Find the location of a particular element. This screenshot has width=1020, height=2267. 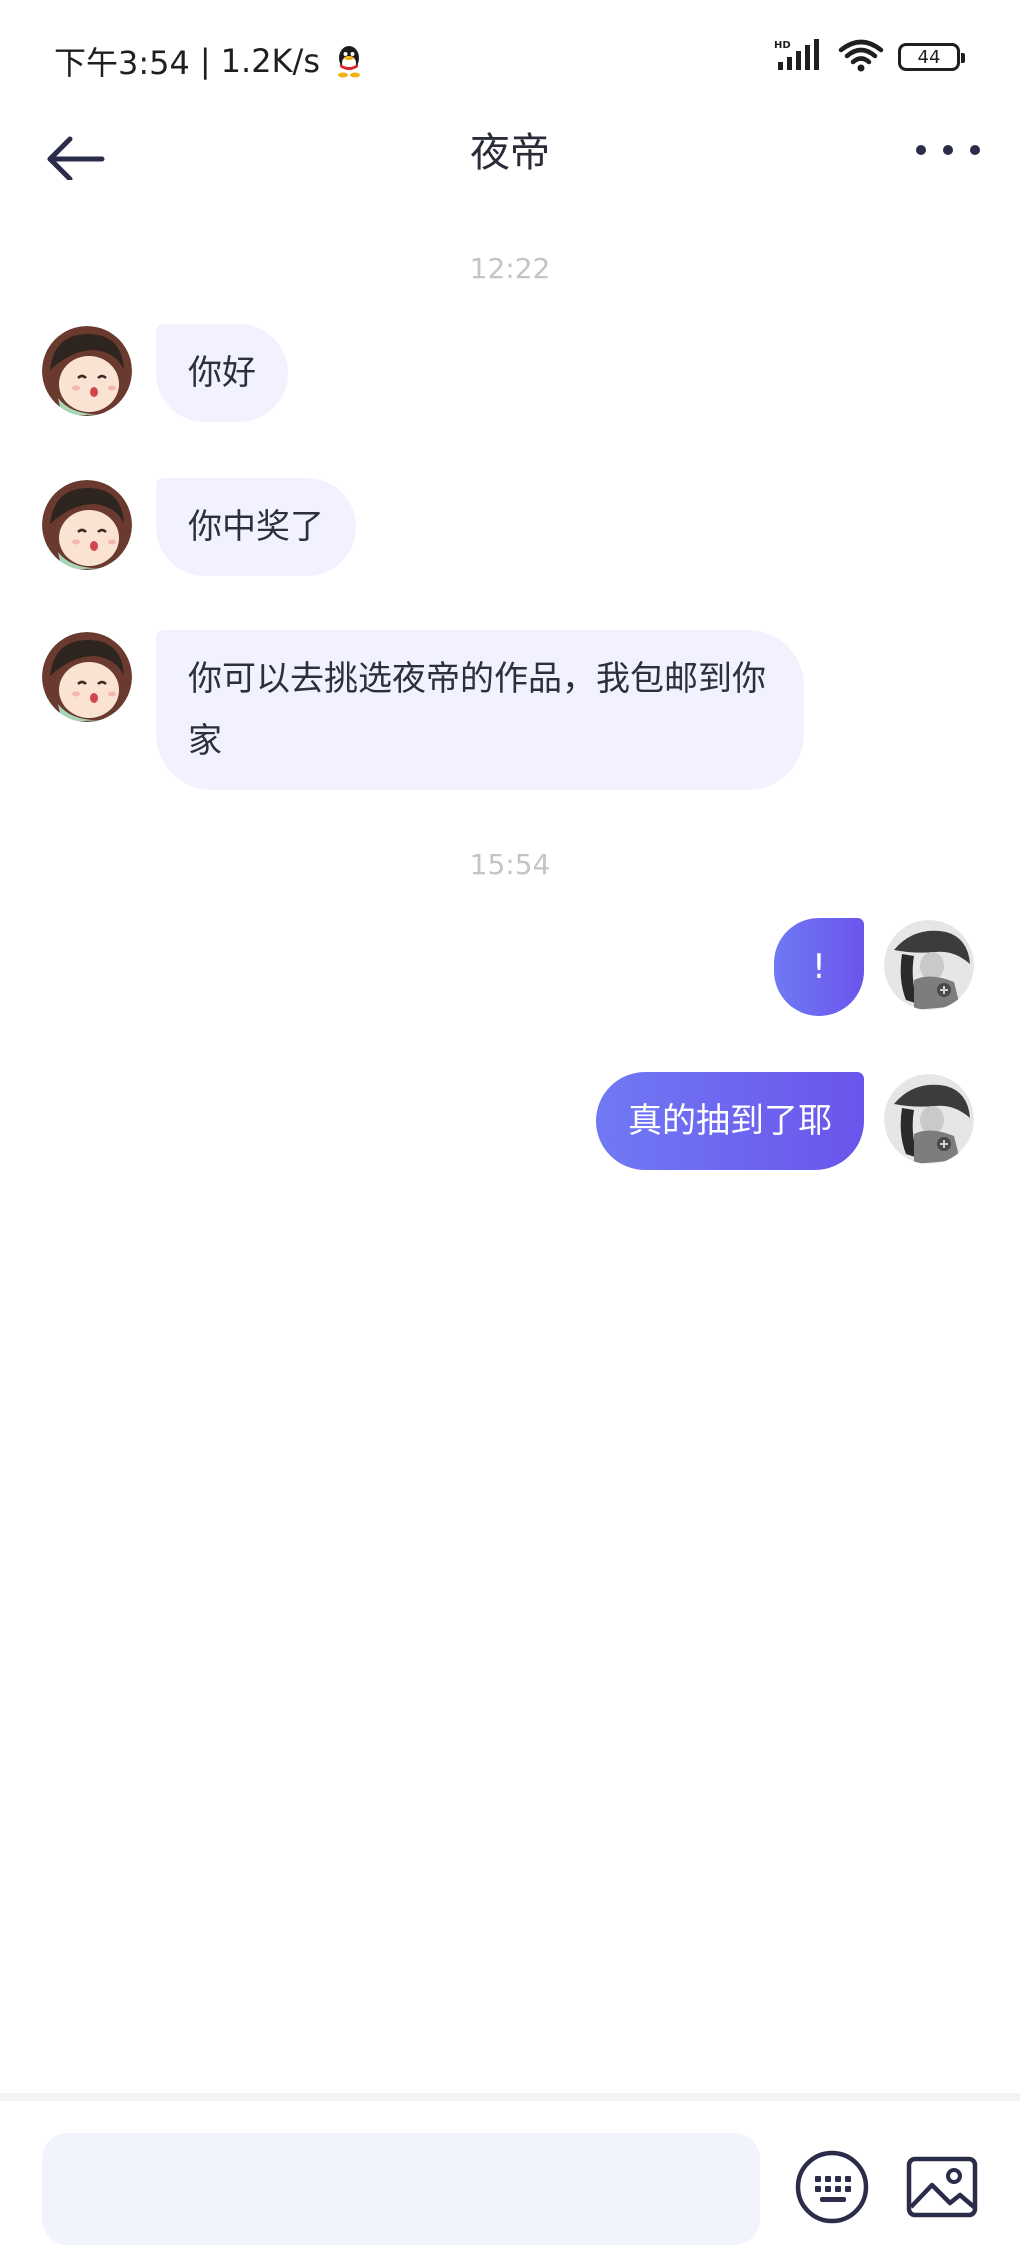

status-left: 下午3:54 | 1.2K/s is located at coordinates (209, 61).